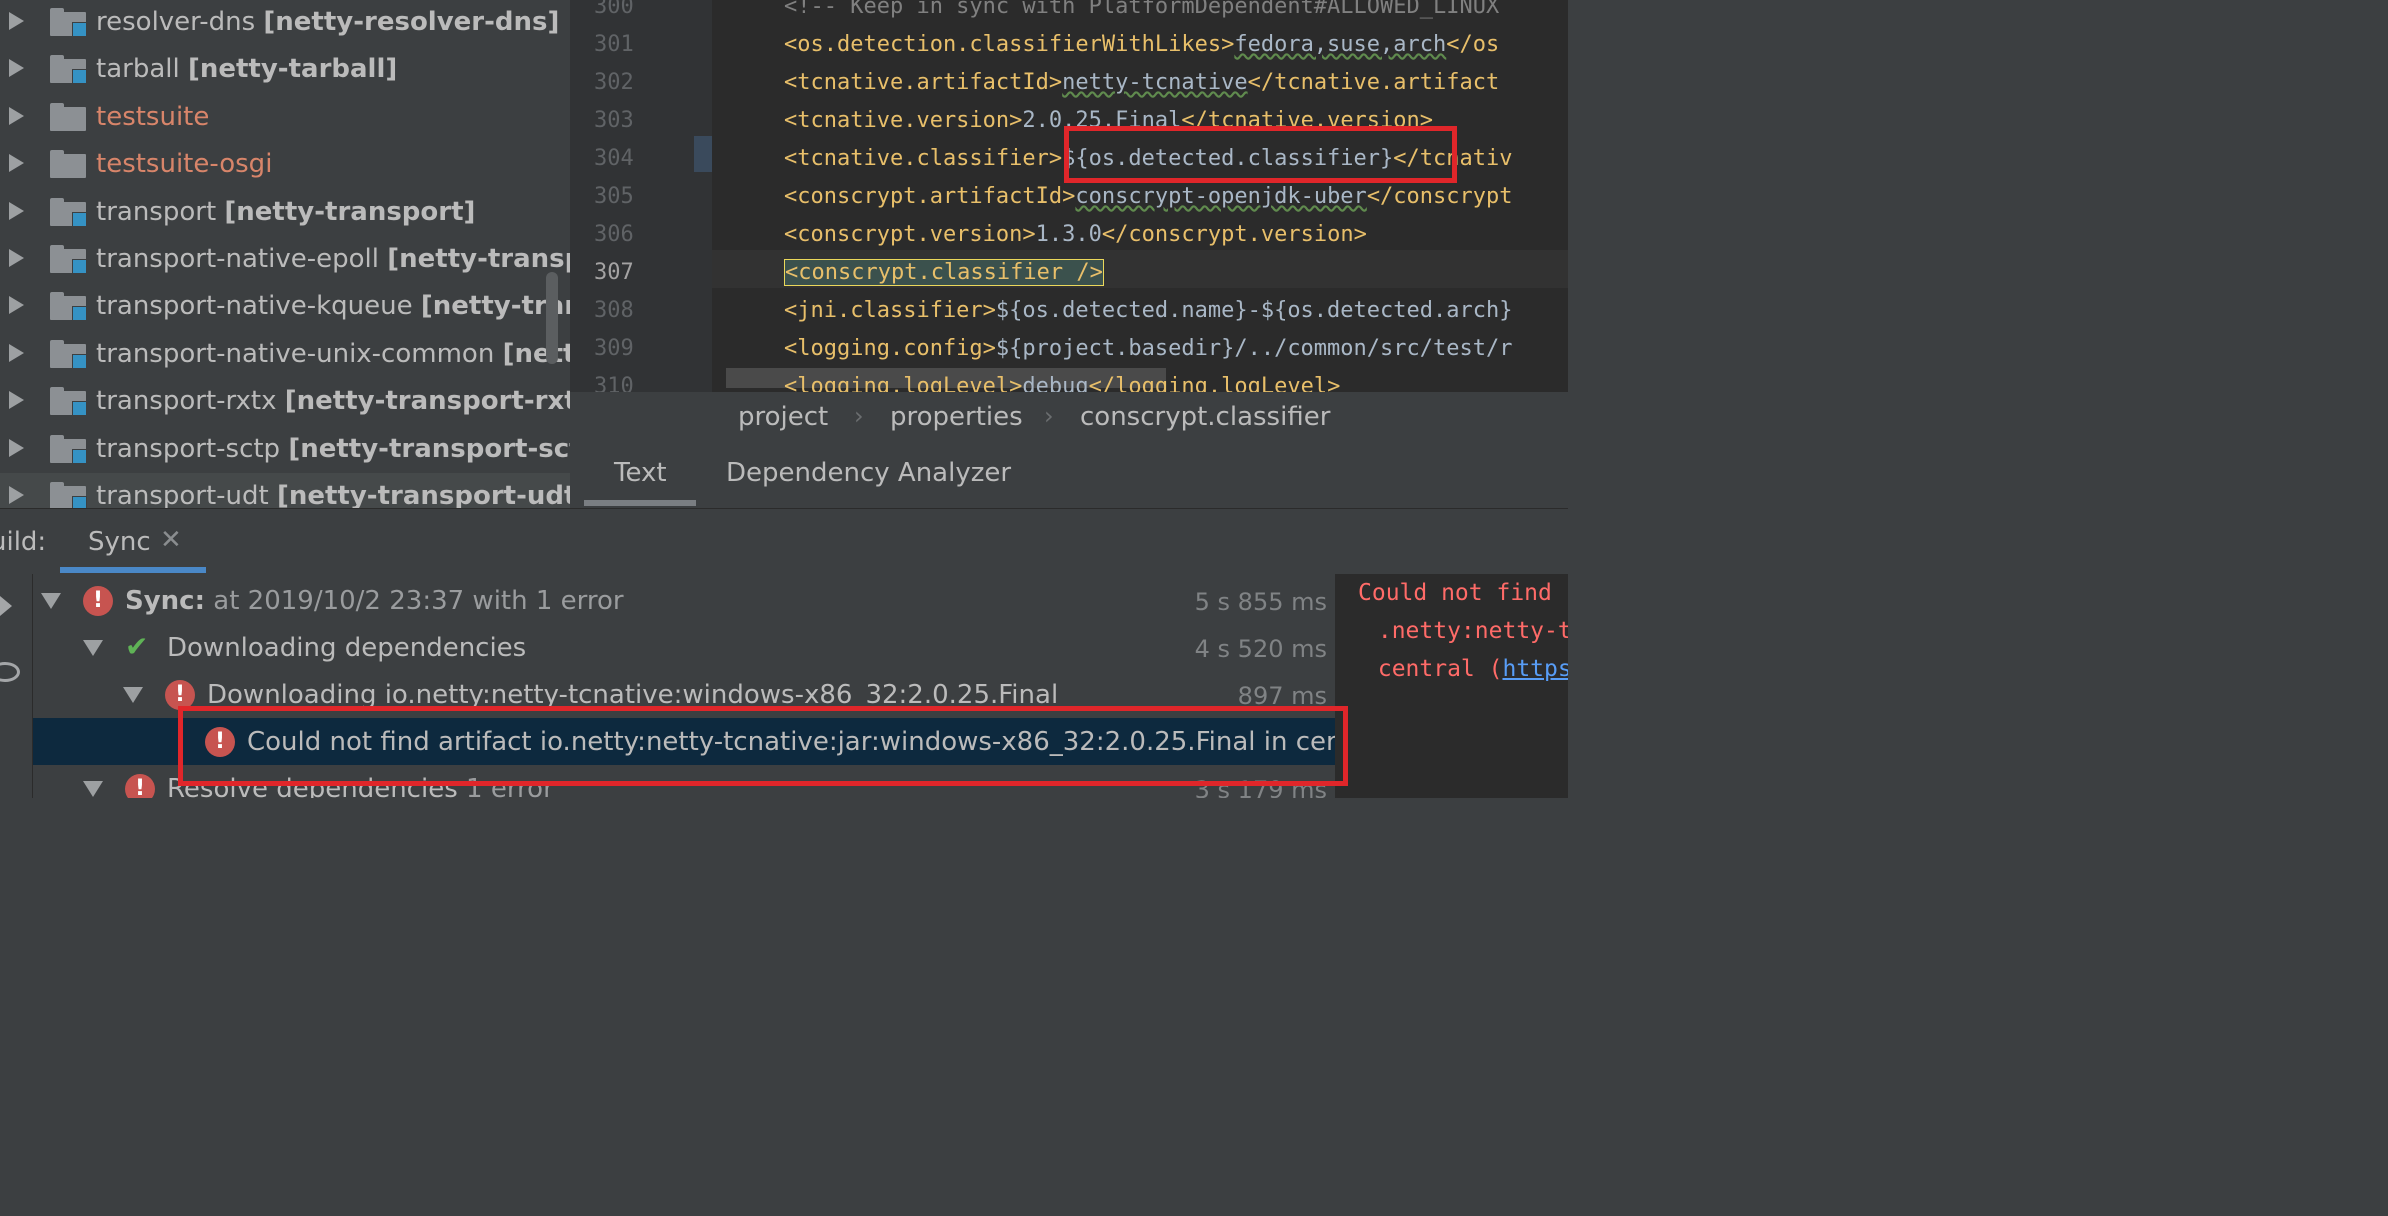  I want to click on build-tree-row: ✔ Downloading dependencies 4 s 520 ms, so click(684, 647).